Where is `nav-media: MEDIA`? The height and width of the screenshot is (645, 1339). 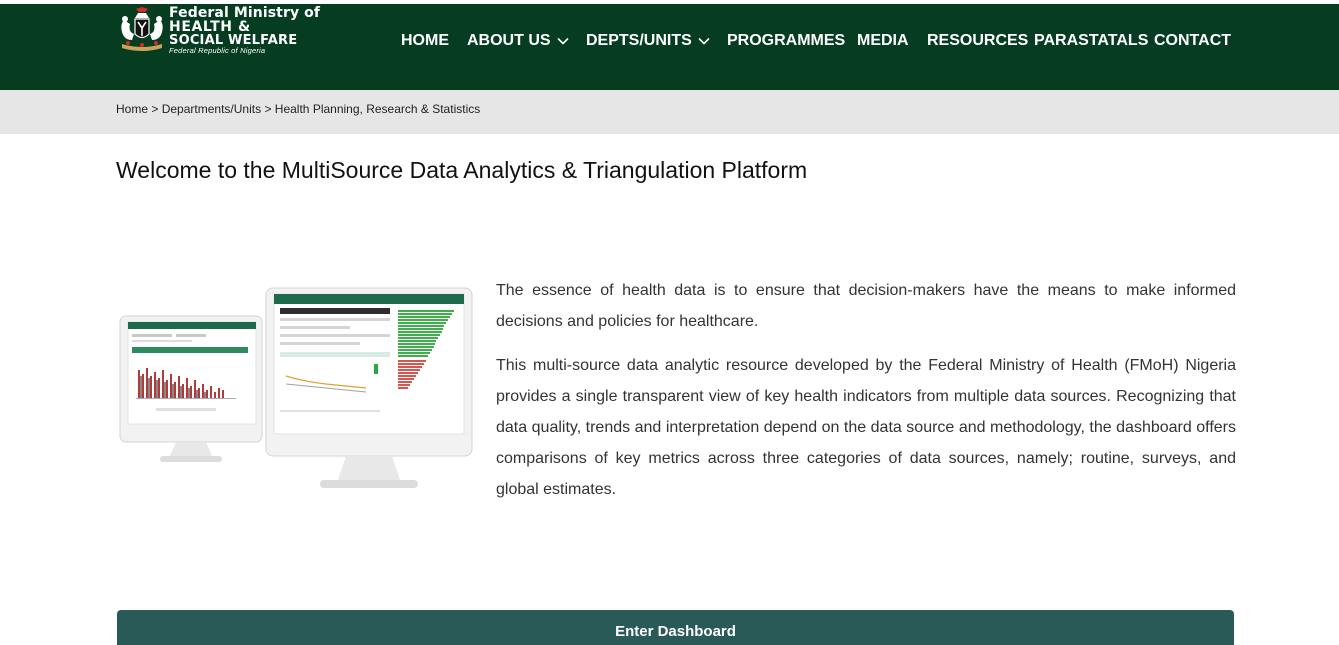
nav-media: MEDIA is located at coordinates (883, 41).